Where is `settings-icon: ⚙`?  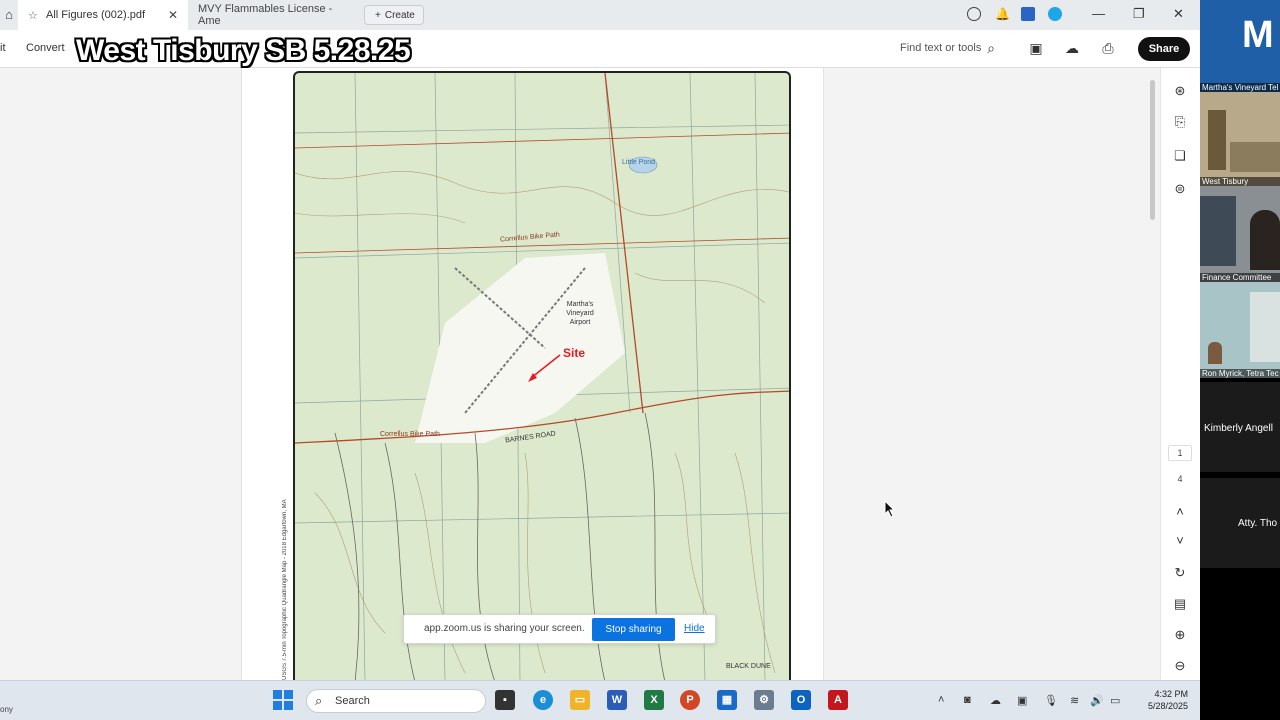 settings-icon: ⚙ is located at coordinates (764, 700).